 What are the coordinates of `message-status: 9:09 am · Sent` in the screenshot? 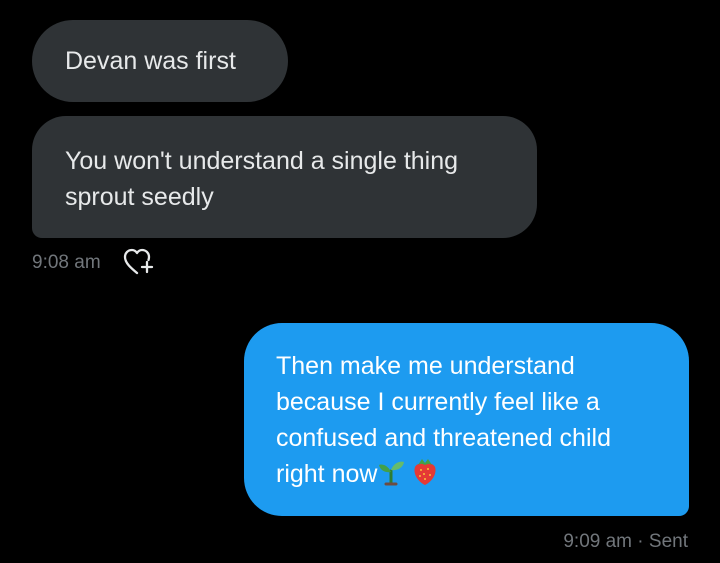 It's located at (625, 542).